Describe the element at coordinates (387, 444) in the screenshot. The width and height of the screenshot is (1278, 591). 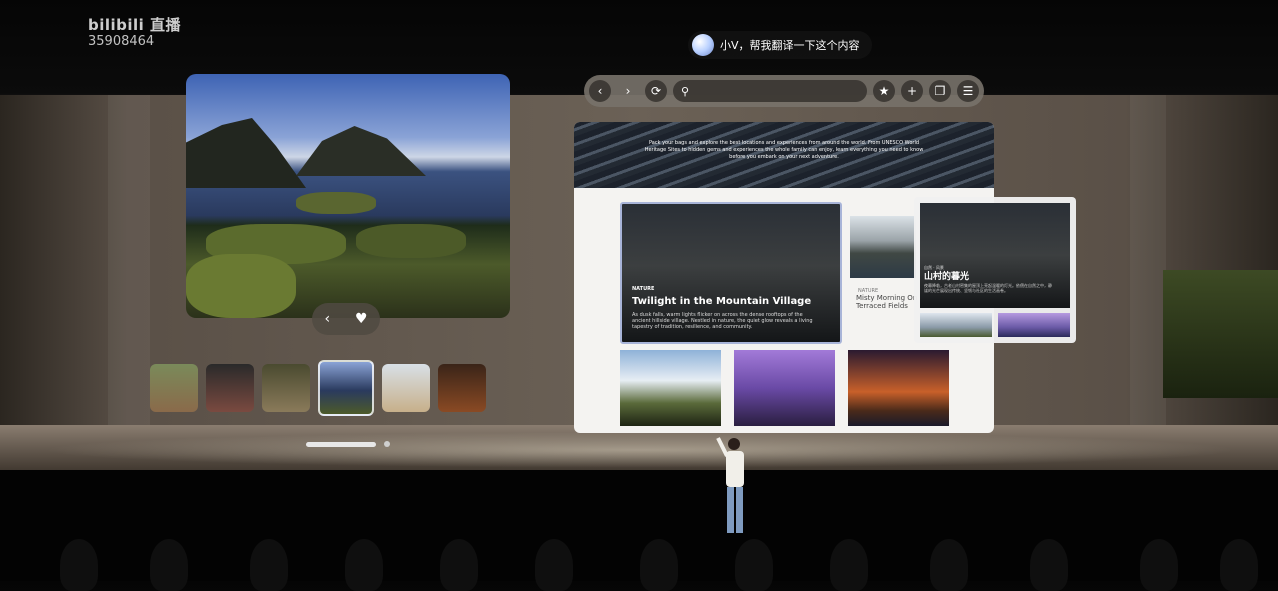
I see `page-indicator-dot` at that location.